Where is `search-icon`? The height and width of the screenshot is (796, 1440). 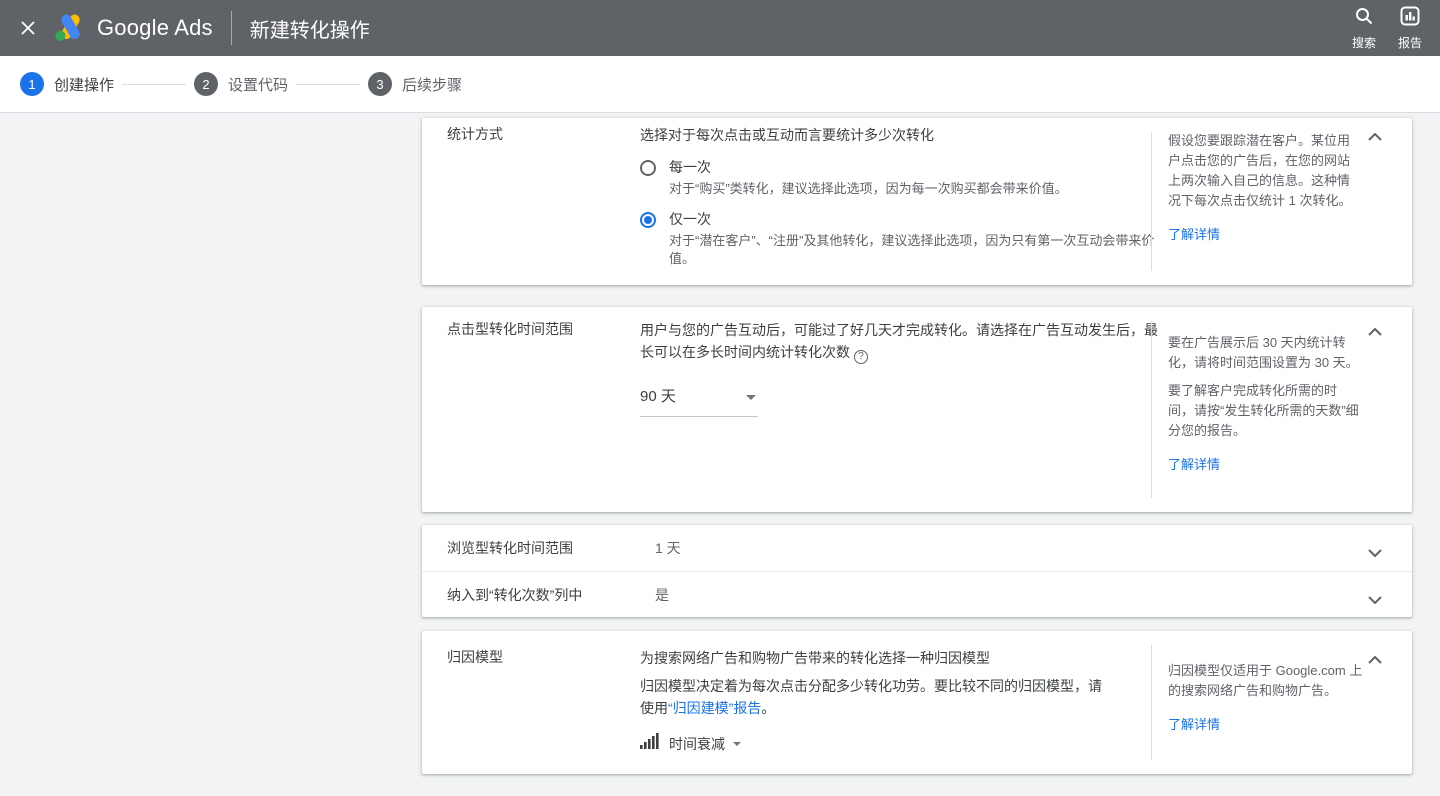
search-icon is located at coordinates (1364, 18).